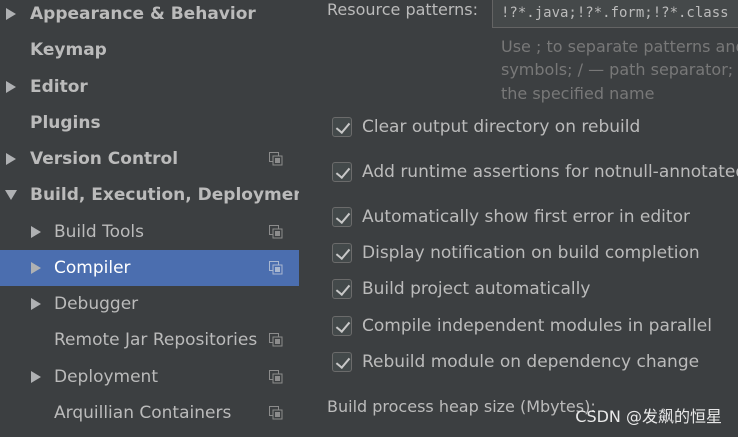  Describe the element at coordinates (461, 406) in the screenshot. I see `heap-size-label: Build process heap size (Mbytes):` at that location.